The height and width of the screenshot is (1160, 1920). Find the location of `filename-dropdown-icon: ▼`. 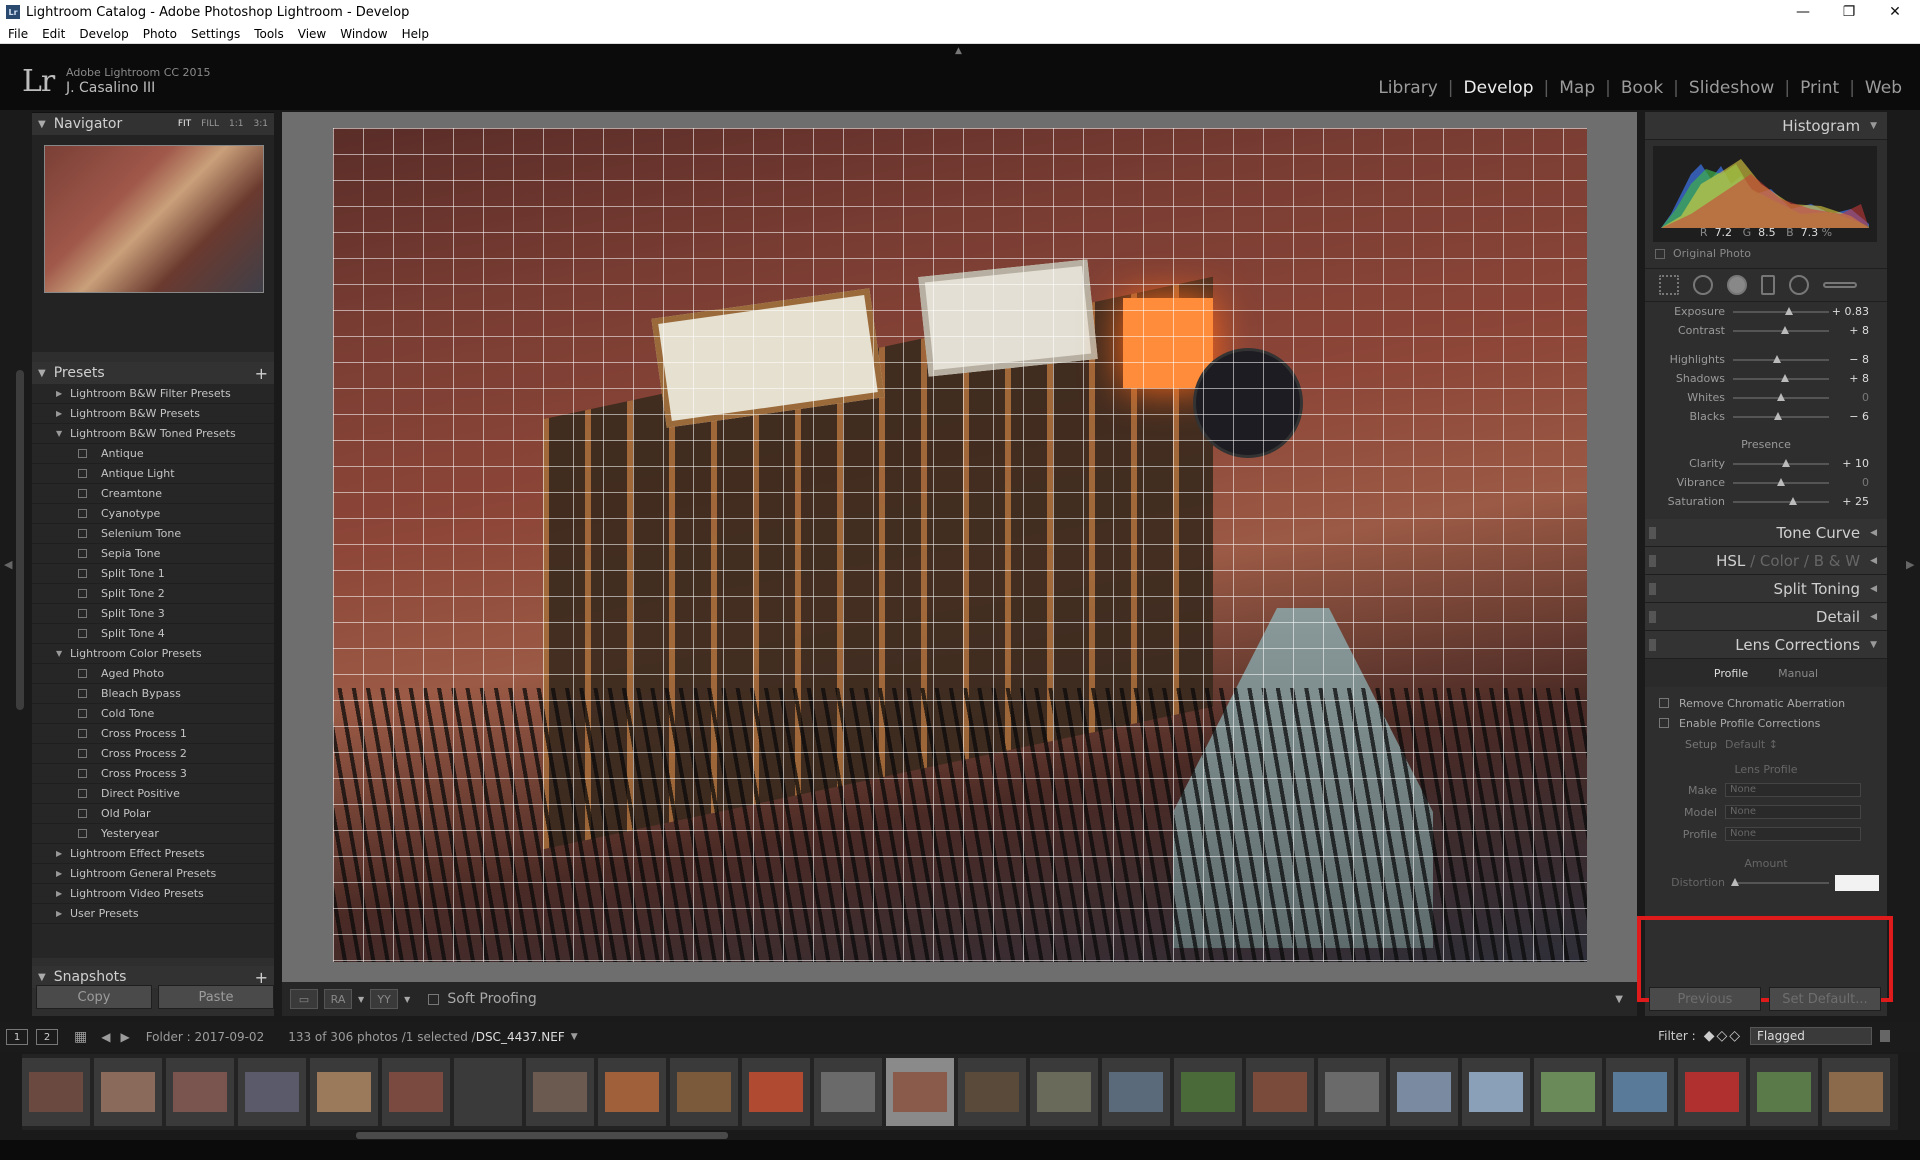

filename-dropdown-icon: ▼ is located at coordinates (574, 1037).